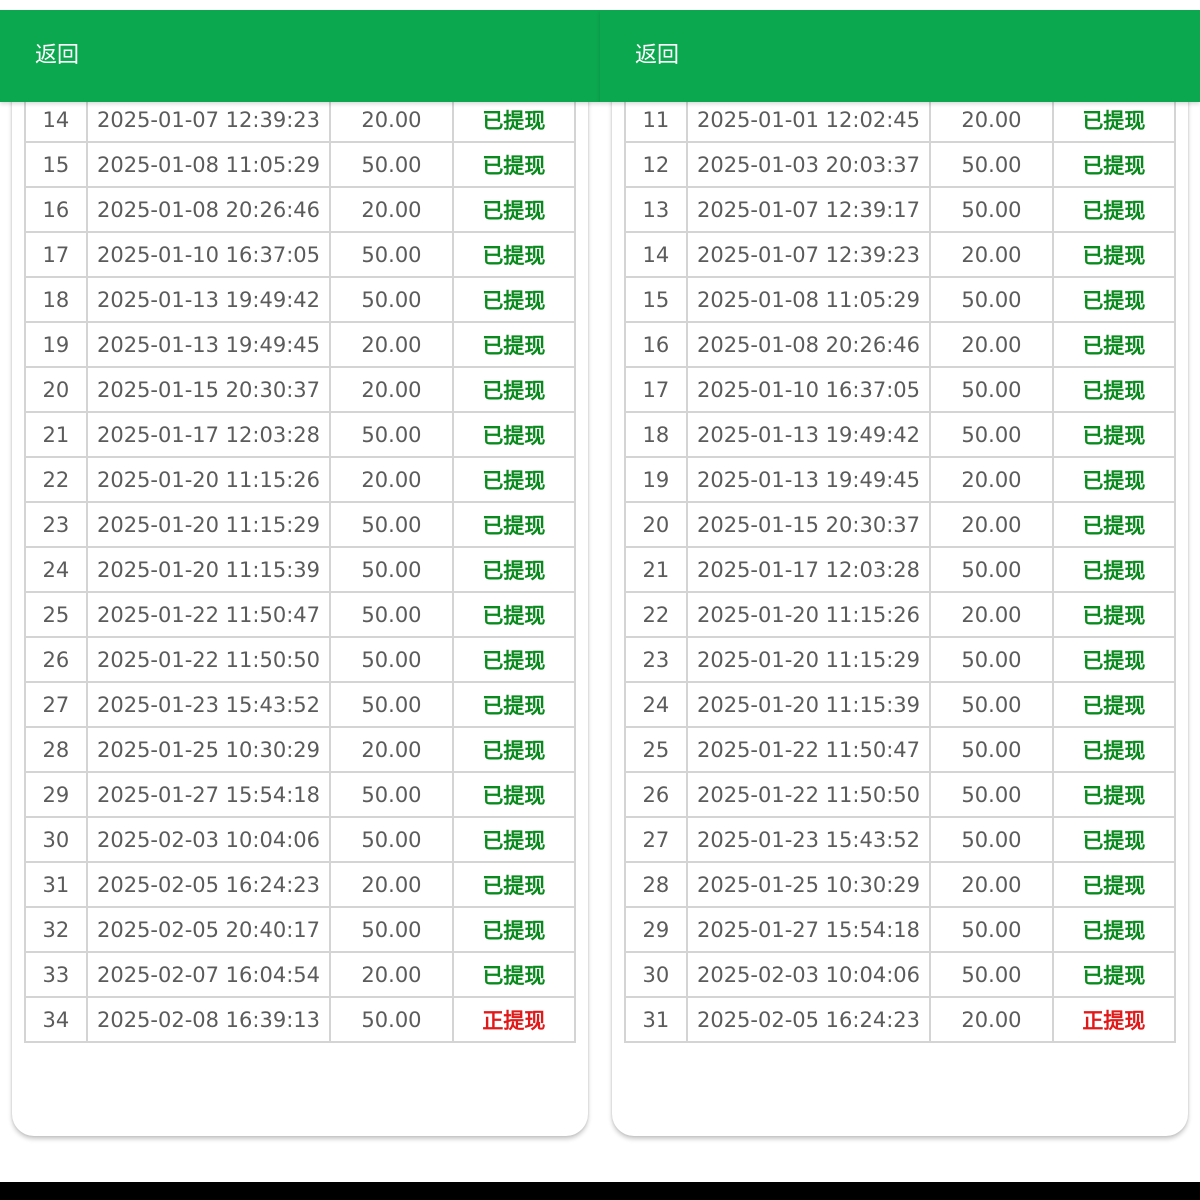 The width and height of the screenshot is (1200, 1200). What do you see at coordinates (656, 929) in the screenshot?
I see `row-index-cell: 29` at bounding box center [656, 929].